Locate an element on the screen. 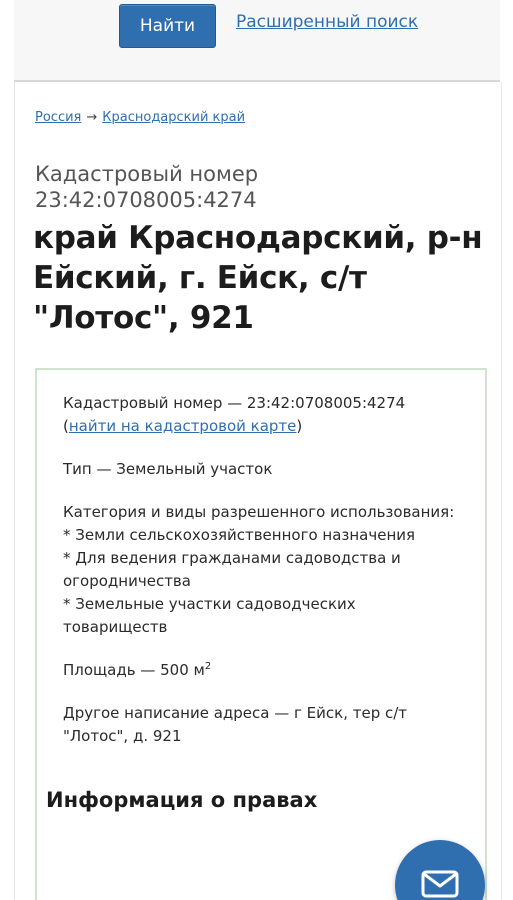  breadcrumb-krasnodar: Краснодарский край is located at coordinates (173, 117).